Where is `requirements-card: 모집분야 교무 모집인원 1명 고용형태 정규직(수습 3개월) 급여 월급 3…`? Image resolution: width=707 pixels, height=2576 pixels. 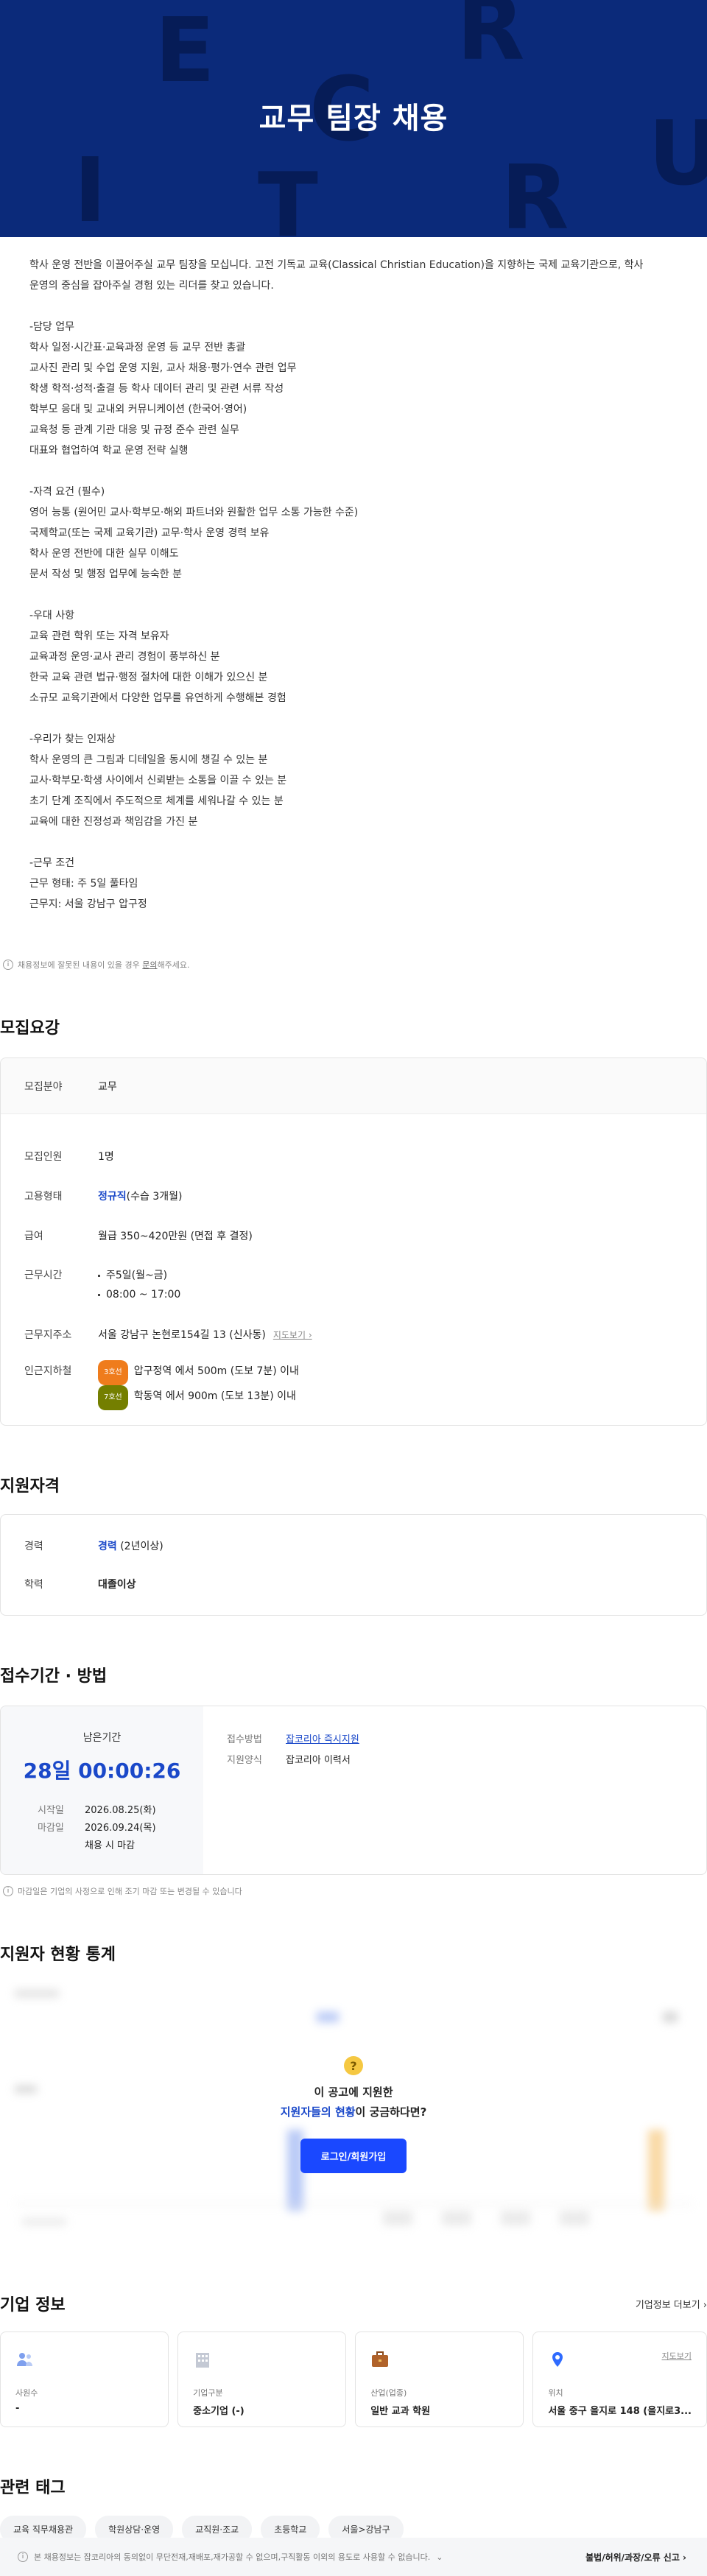 requirements-card: 모집분야 교무 모집인원 1명 고용형태 정규직(수습 3개월) 급여 월급 3… is located at coordinates (353, 1242).